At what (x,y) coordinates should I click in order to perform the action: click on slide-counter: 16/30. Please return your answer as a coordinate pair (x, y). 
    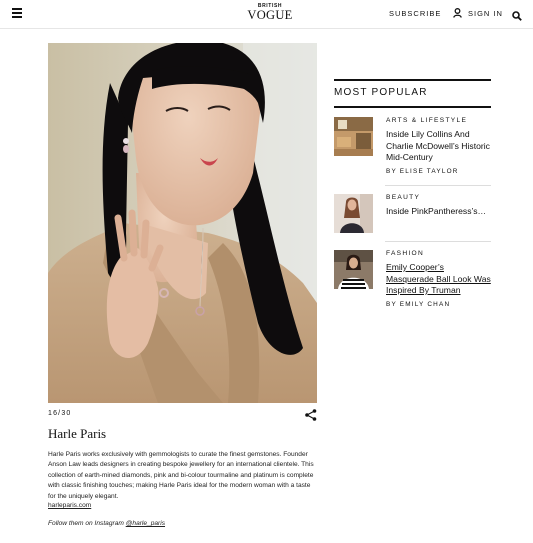
    Looking at the image, I should click on (60, 413).